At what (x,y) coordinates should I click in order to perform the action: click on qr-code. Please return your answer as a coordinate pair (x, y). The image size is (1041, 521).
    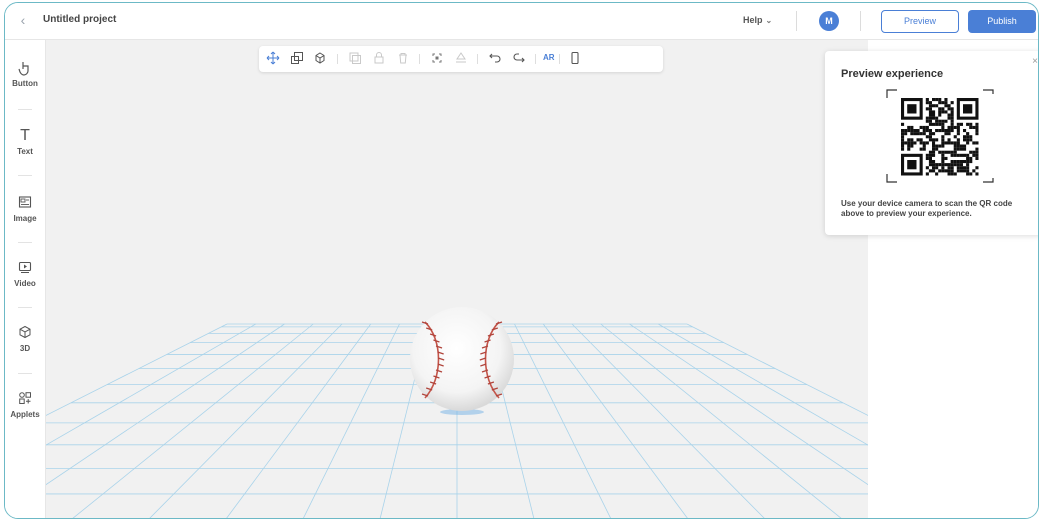
    Looking at the image, I should click on (940, 136).